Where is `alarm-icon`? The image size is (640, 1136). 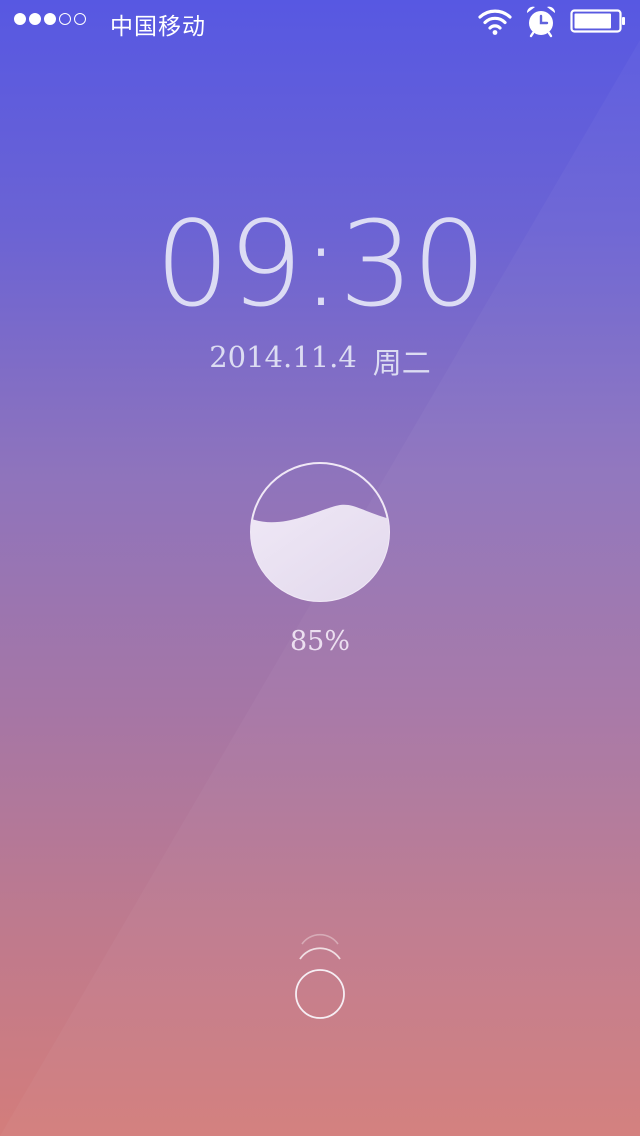 alarm-icon is located at coordinates (541, 23).